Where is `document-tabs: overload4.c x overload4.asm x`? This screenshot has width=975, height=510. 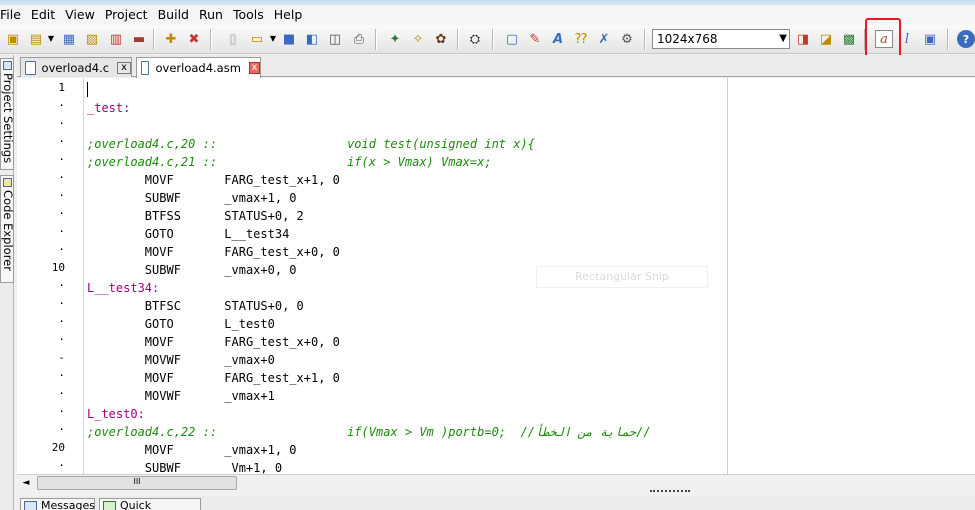
document-tabs: overload4.c x overload4.asm x is located at coordinates (496, 66).